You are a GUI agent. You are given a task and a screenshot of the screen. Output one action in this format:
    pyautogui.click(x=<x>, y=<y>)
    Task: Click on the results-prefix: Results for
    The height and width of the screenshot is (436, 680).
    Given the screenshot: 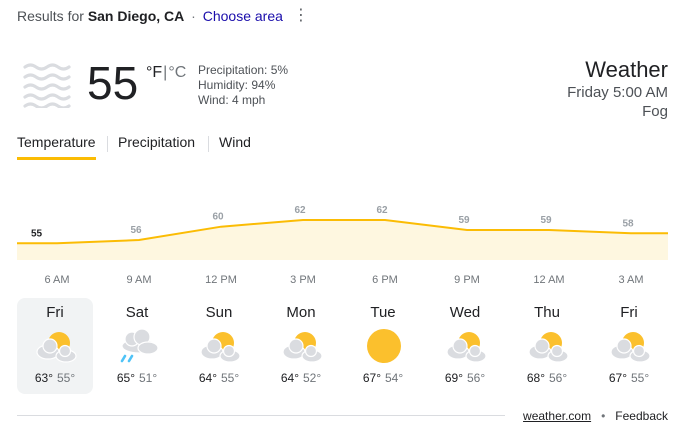 What is the action you would take?
    pyautogui.click(x=50, y=16)
    